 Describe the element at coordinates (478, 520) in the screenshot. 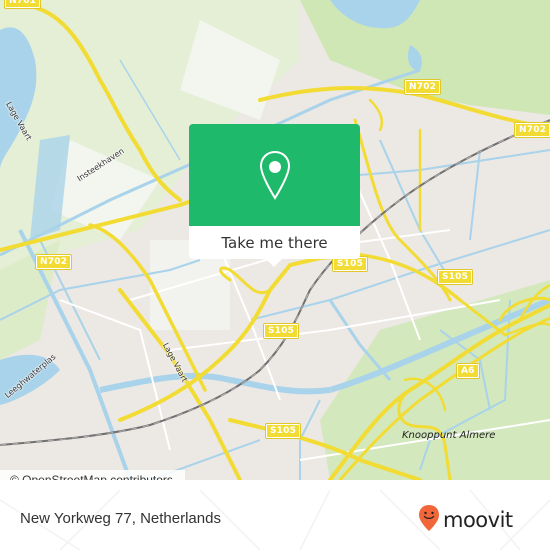

I see `moovit-wordmark: moovit` at that location.